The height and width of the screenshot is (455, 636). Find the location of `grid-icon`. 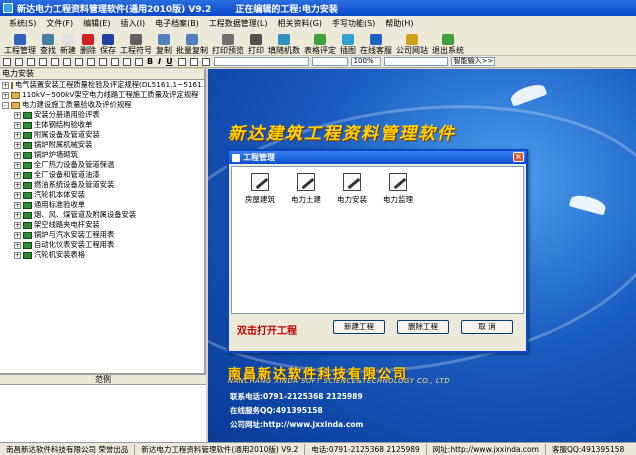

grid-icon is located at coordinates (7, 61).